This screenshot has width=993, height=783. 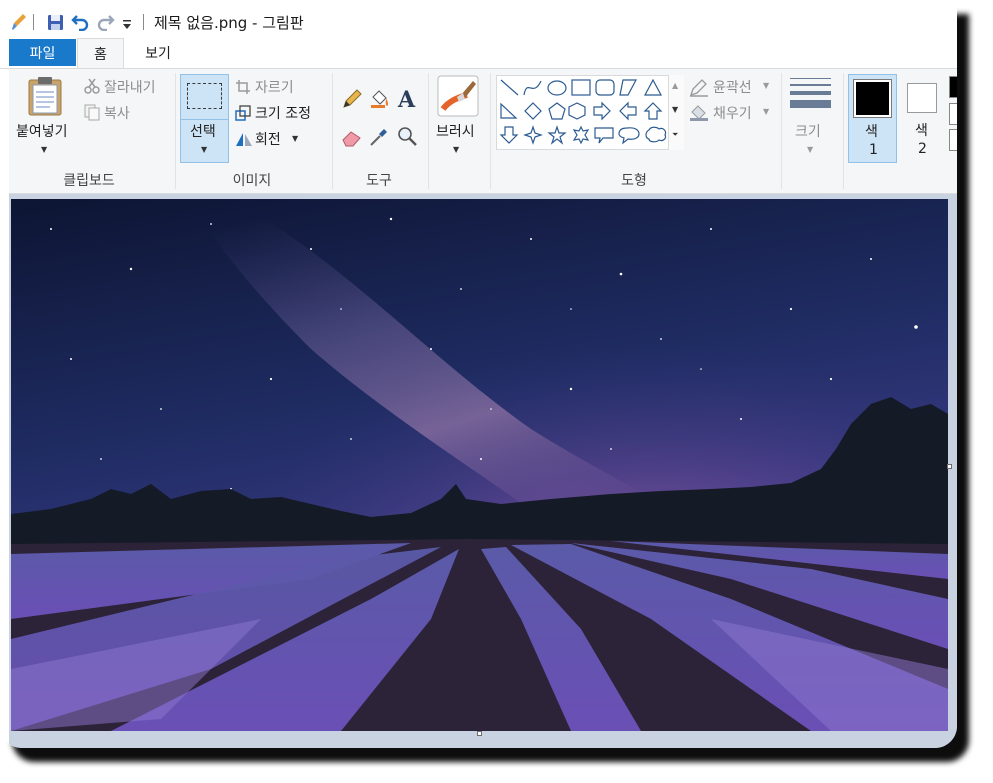 What do you see at coordinates (244, 139) in the screenshot?
I see `rotate-icon` at bounding box center [244, 139].